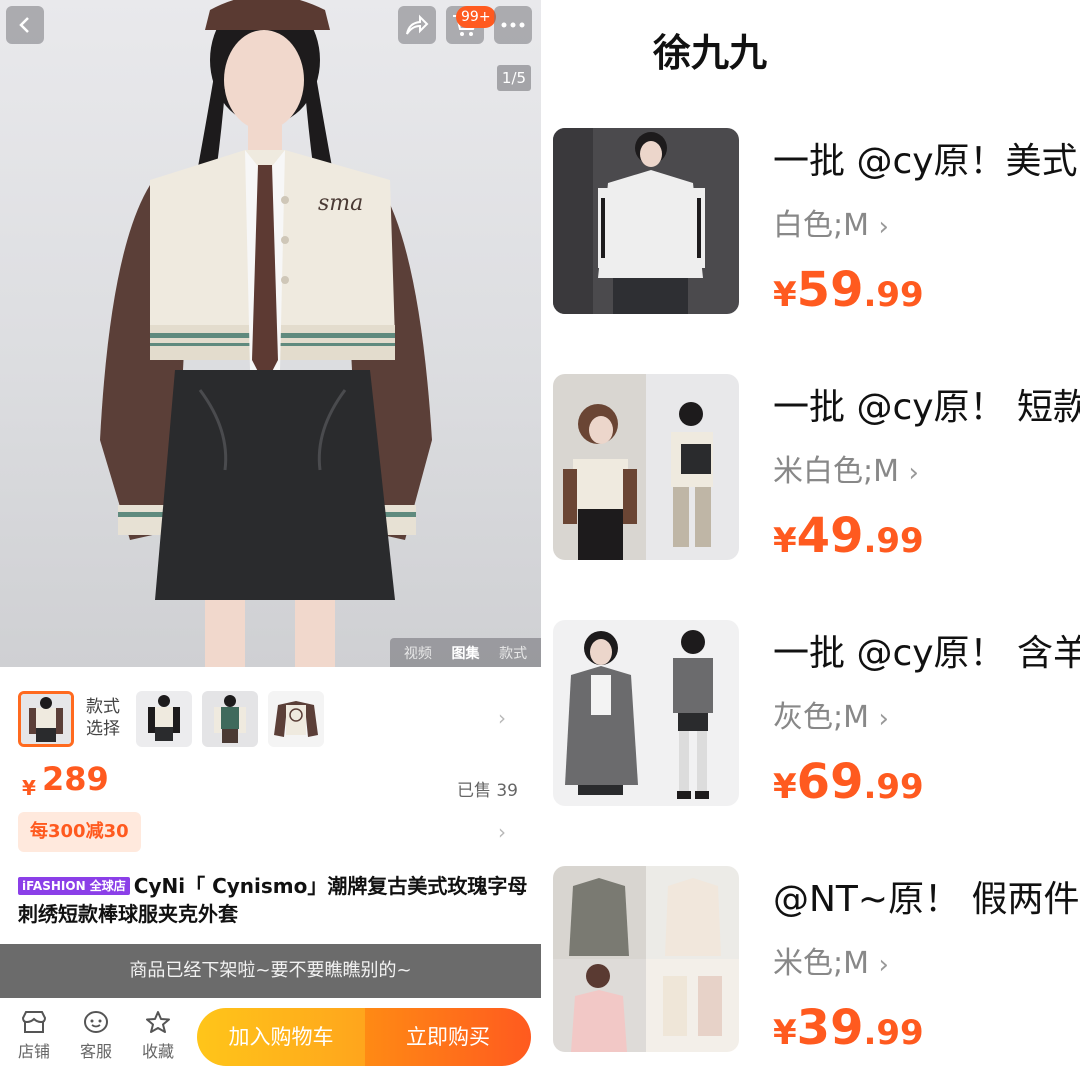 Image resolution: width=1080 pixels, height=1080 pixels. What do you see at coordinates (103, 718) in the screenshot?
I see `style-select-text: 款式 选择` at bounding box center [103, 718].